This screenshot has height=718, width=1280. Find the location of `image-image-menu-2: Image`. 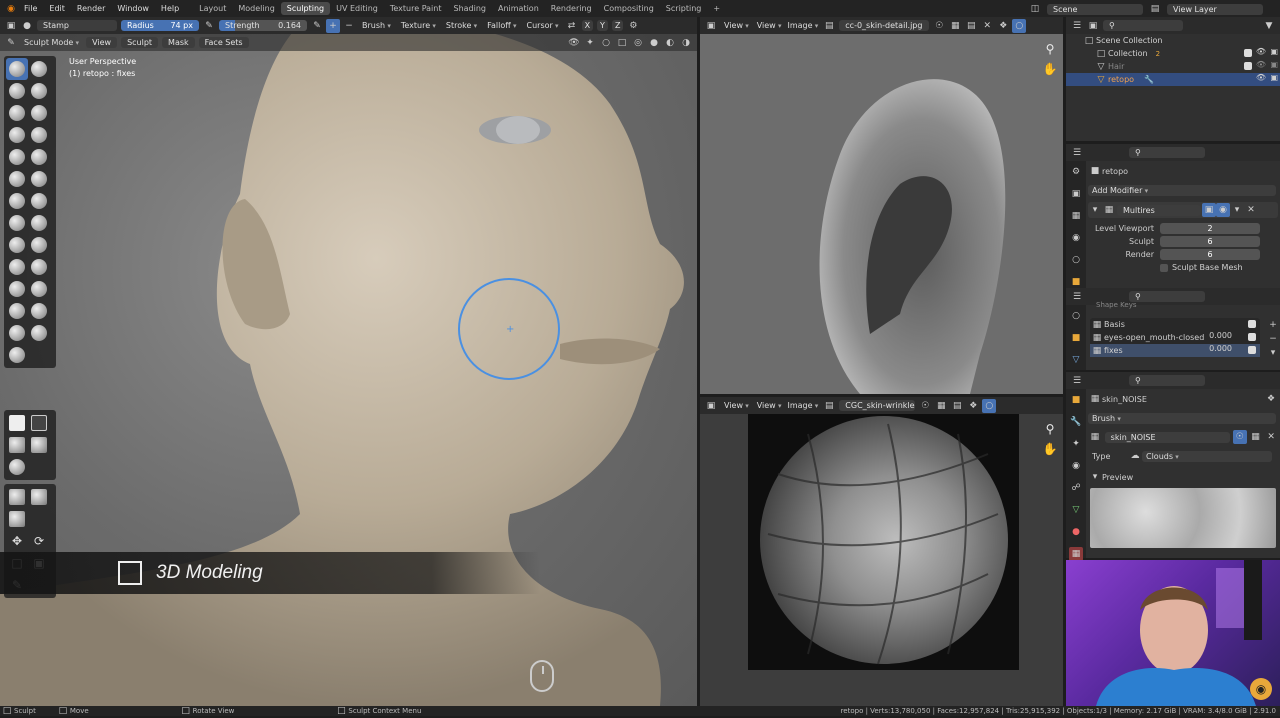

image-image-menu-2: Image is located at coordinates (802, 405).